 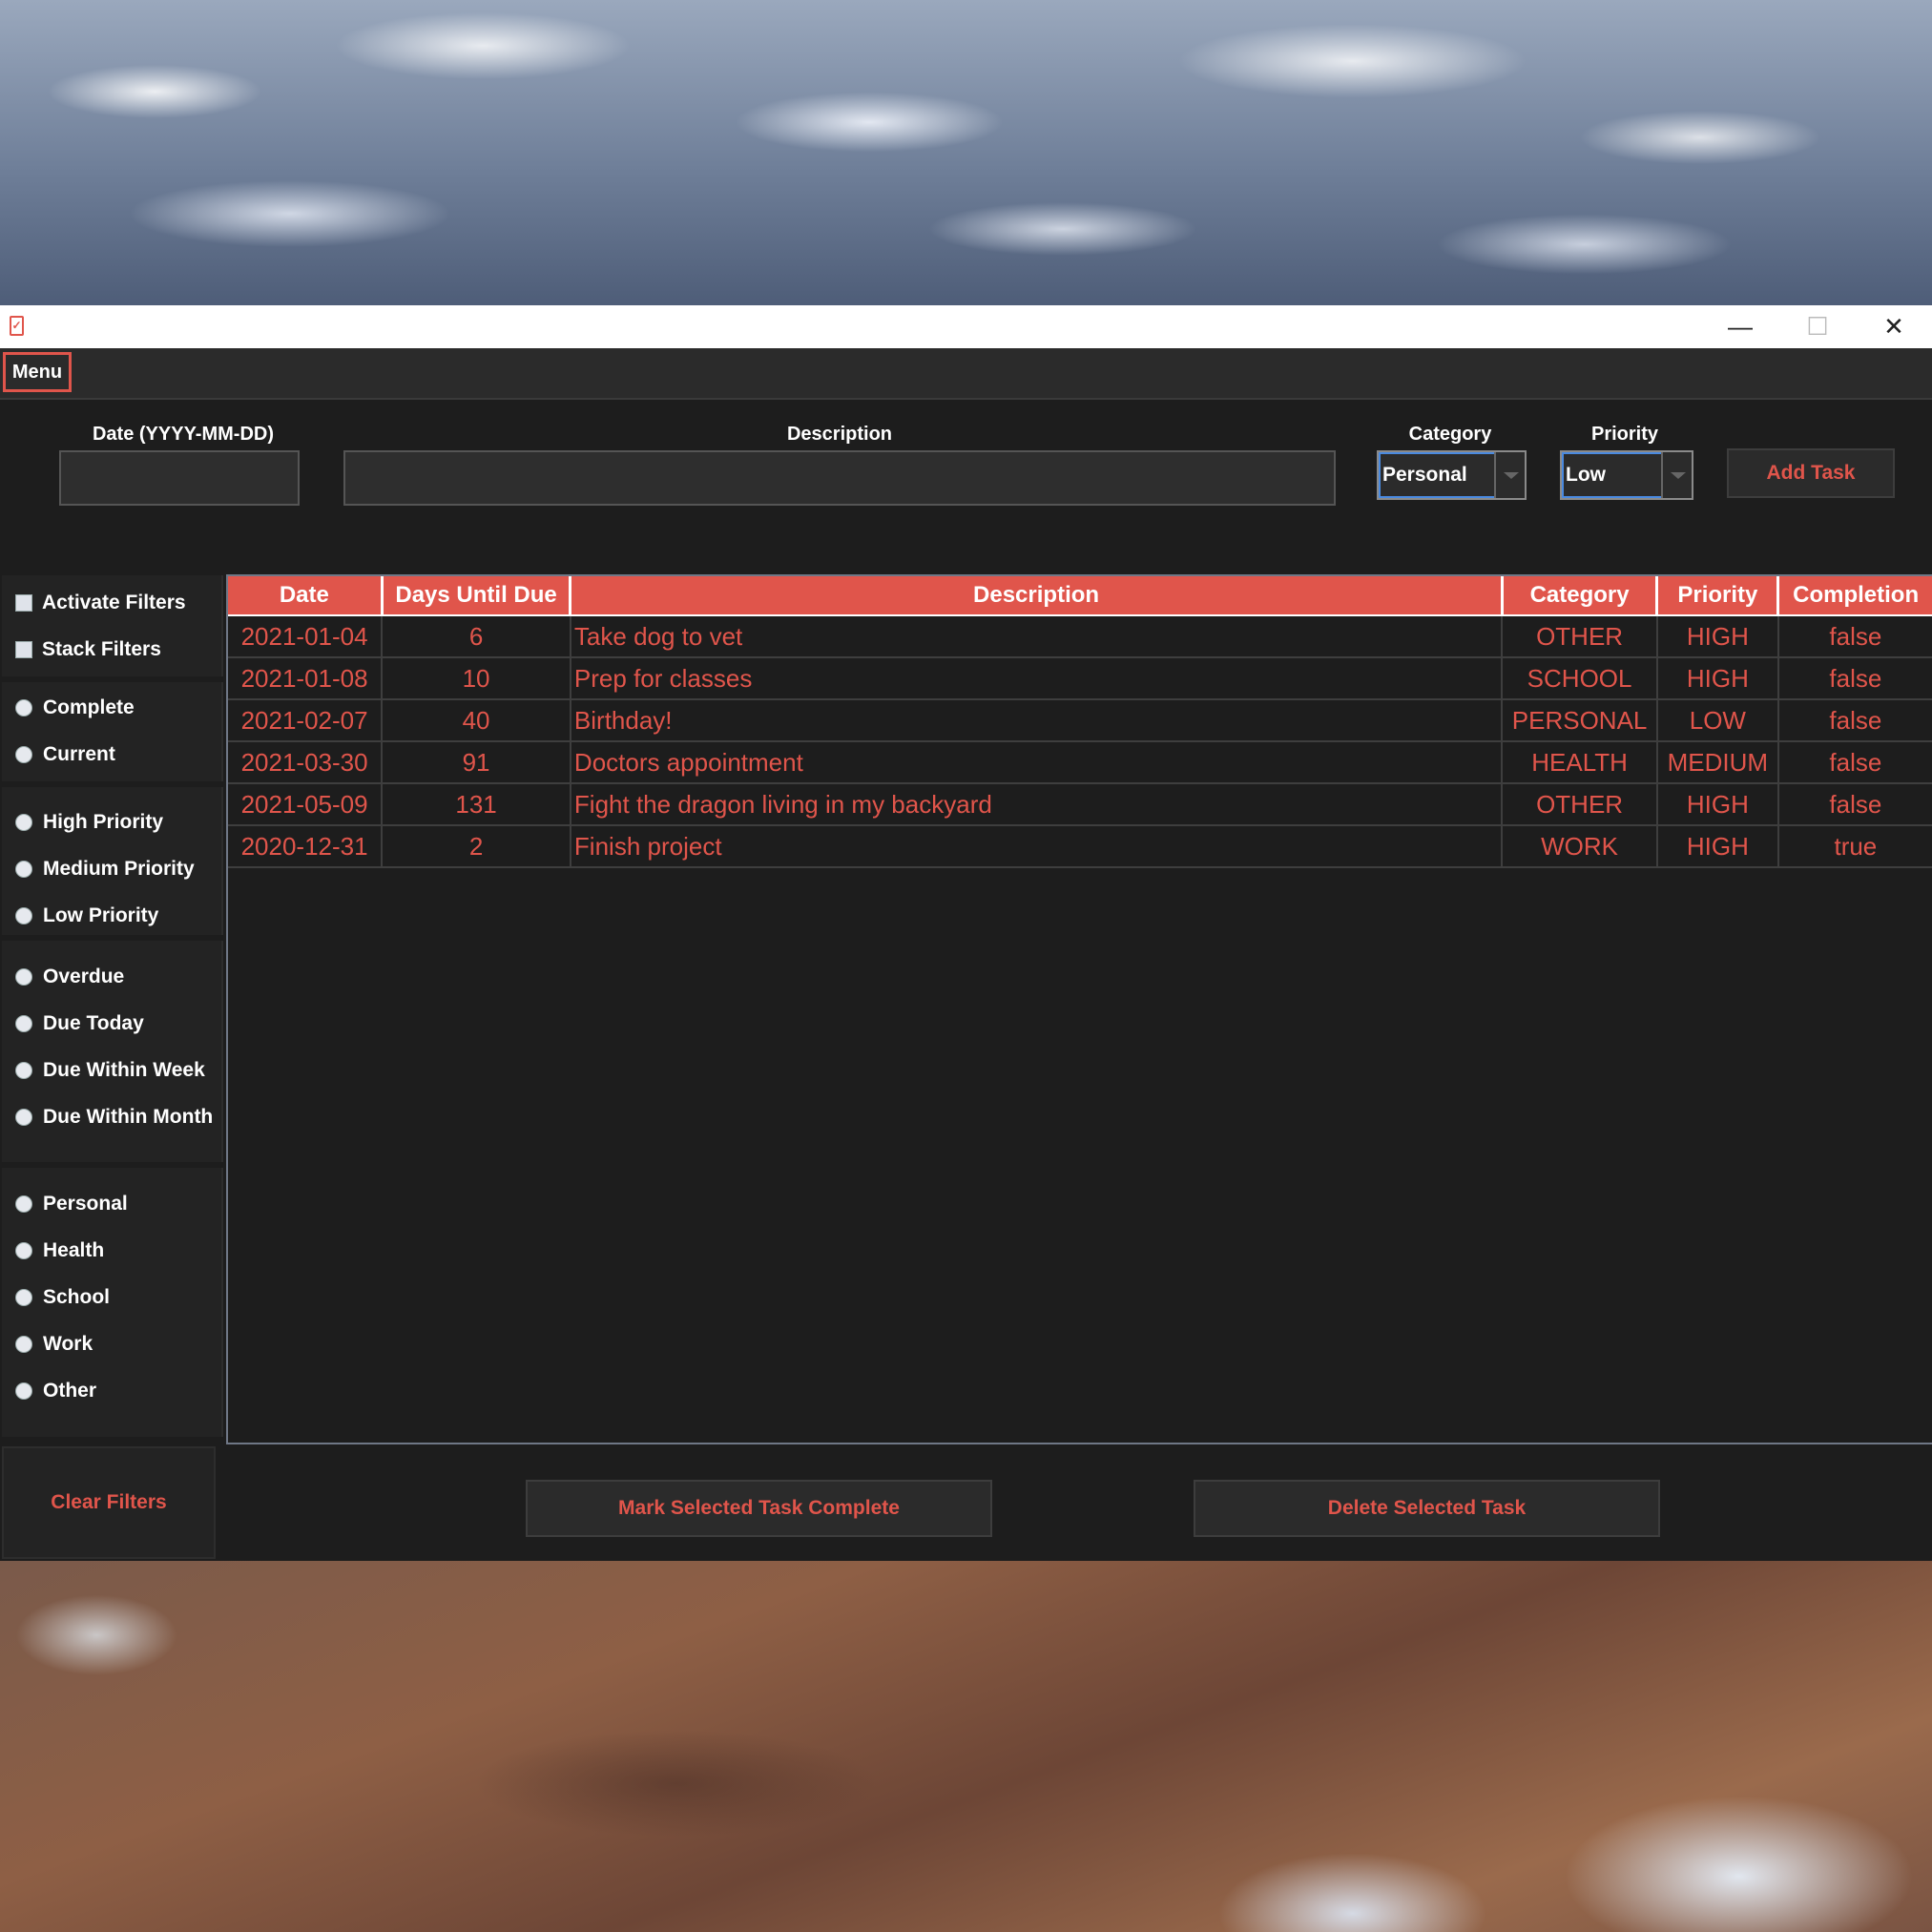 I want to click on filter-current-radio: Current, so click(x=65, y=754).